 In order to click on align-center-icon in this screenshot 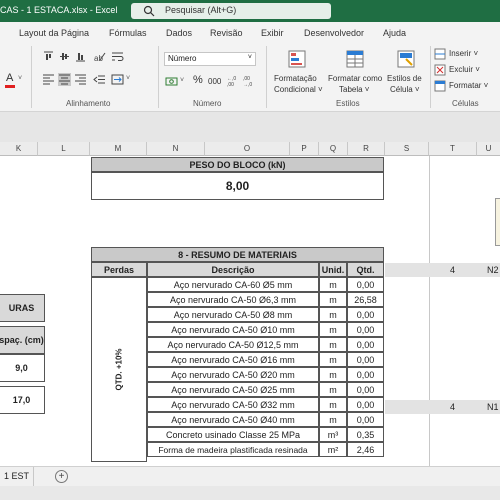, I will do `click(64, 79)`.